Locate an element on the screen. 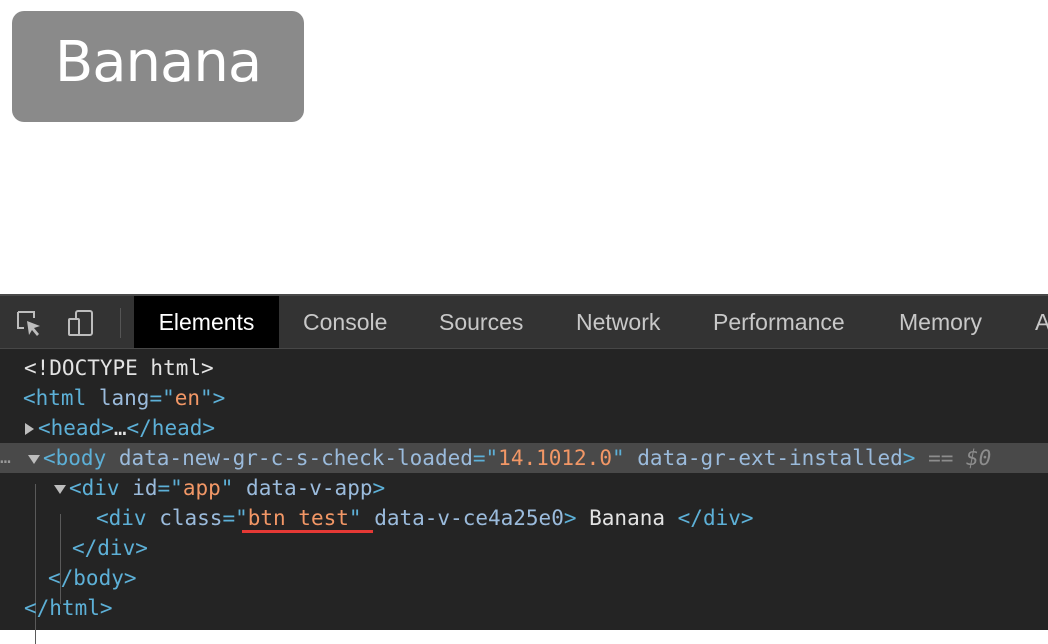  div-app-node: <div id="app" data-v-app> is located at coordinates (524, 488).